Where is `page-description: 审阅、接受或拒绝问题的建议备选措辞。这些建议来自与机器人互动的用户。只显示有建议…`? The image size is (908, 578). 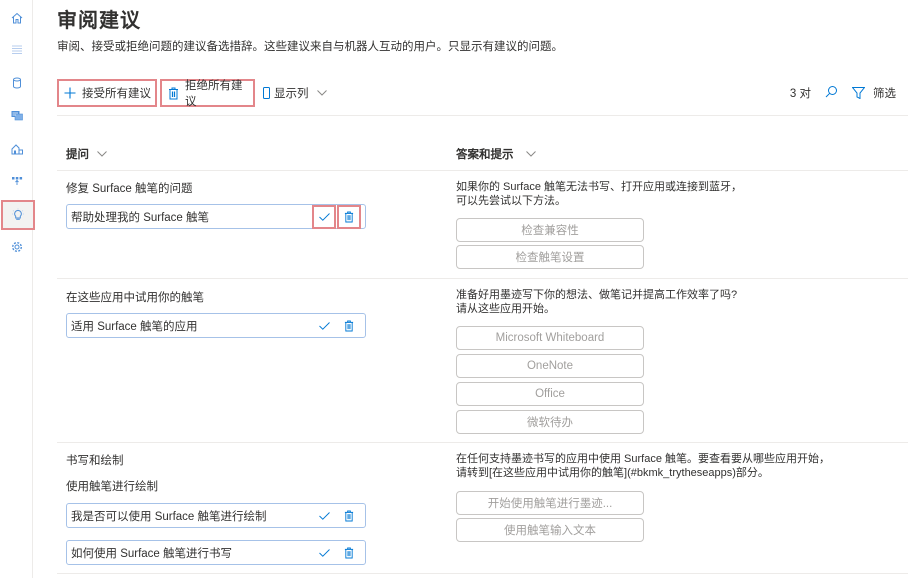
page-description: 审阅、接受或拒绝问题的建议备选措辞。这些建议来自与机器人互动的用户。只显示有建议… is located at coordinates (310, 47).